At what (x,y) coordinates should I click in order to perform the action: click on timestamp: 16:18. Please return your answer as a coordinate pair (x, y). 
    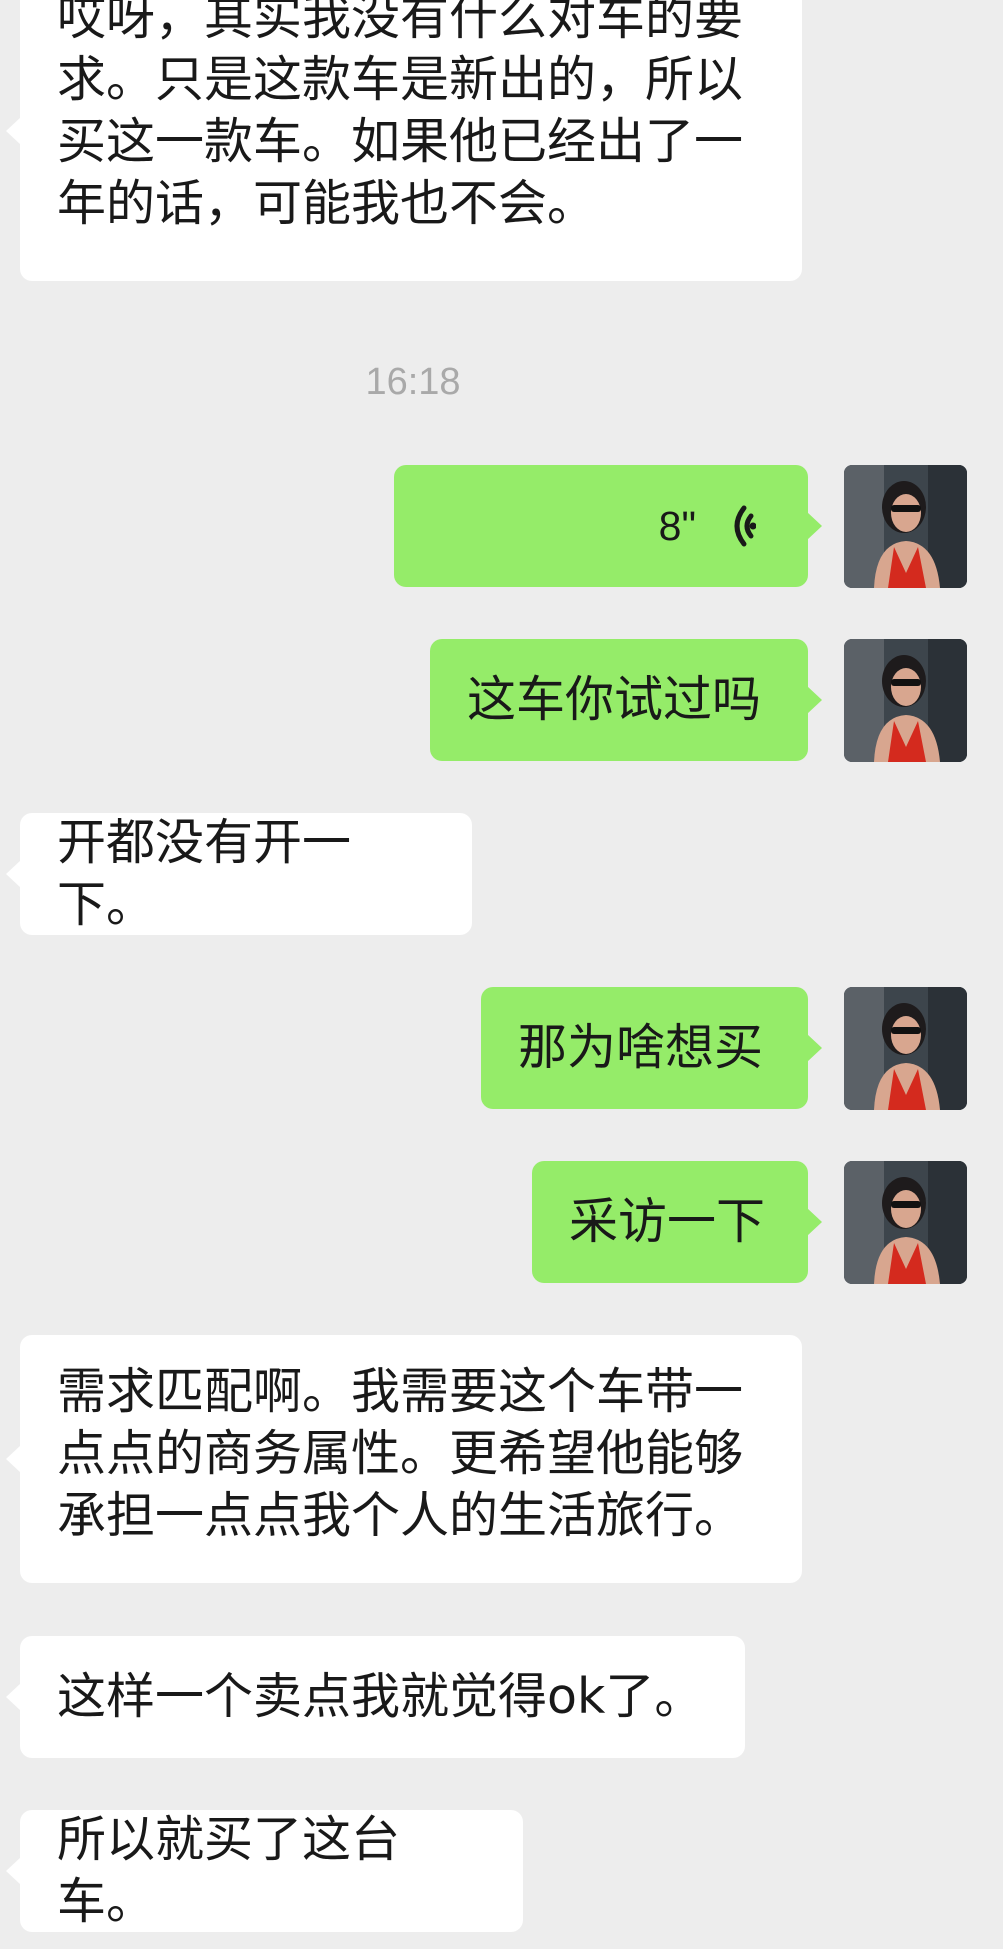
    Looking at the image, I should click on (413, 382).